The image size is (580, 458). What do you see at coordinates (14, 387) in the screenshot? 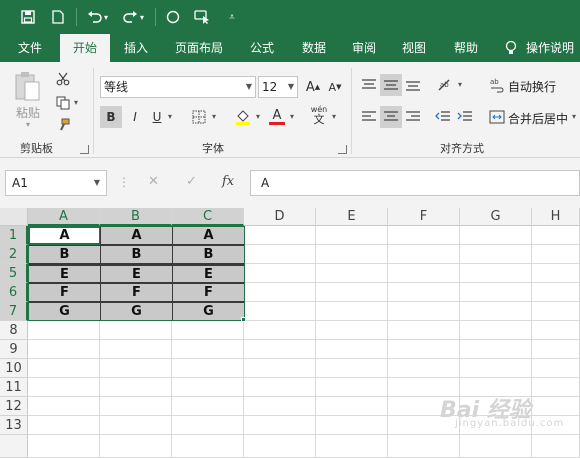
I see `row-header: 11` at bounding box center [14, 387].